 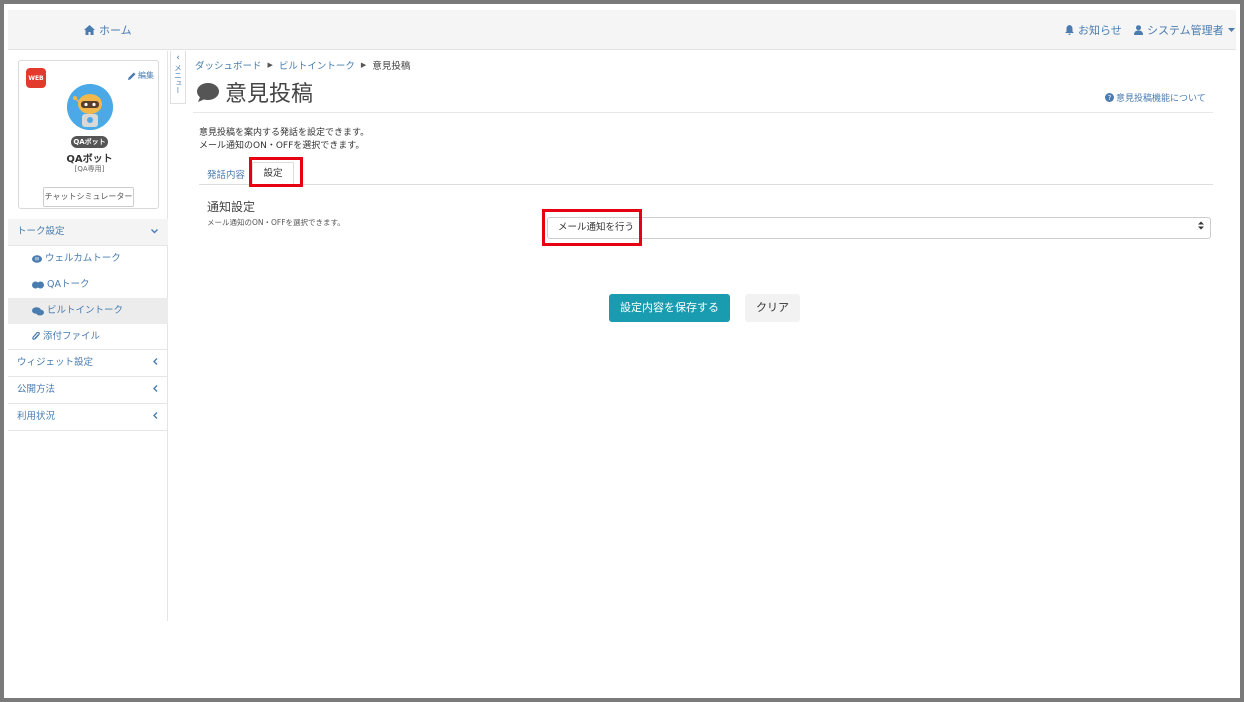 I want to click on sidebar-item-attachments: 添付ファイル, so click(x=88, y=337).